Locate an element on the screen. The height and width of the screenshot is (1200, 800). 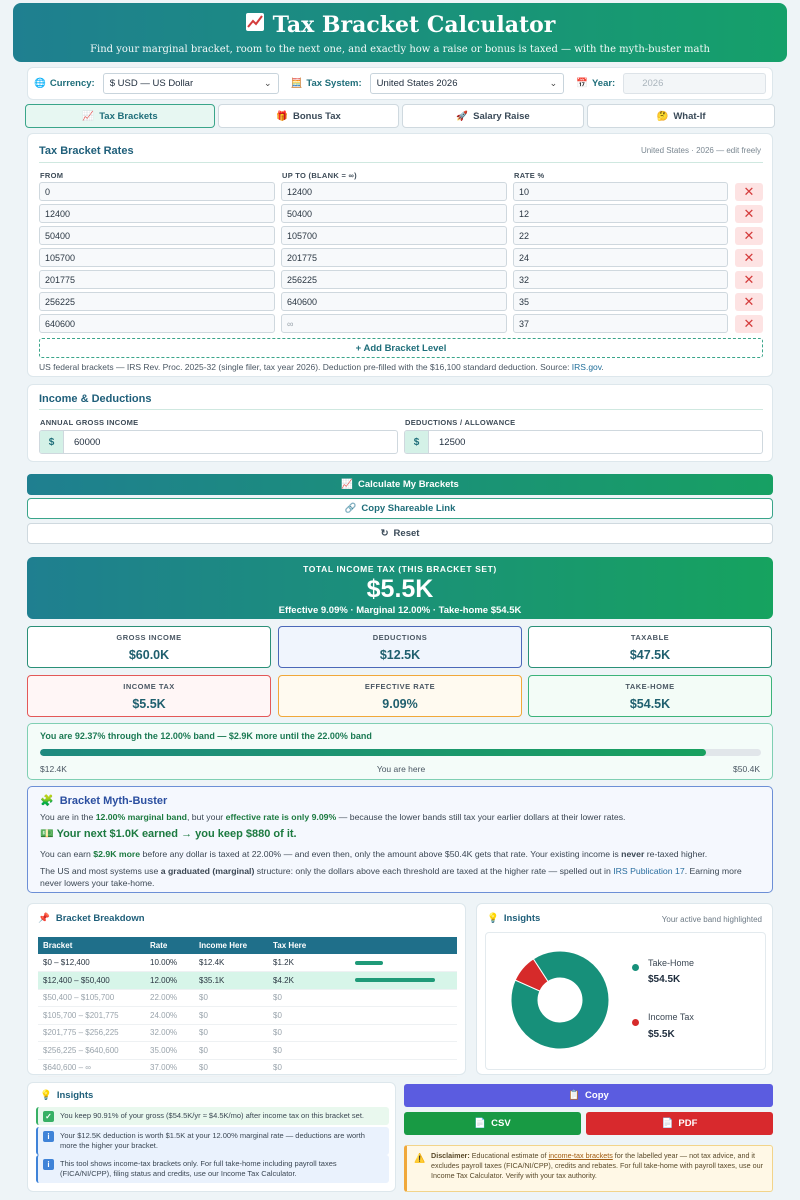
legend-income-tax-swatch is located at coordinates (635, 1022).